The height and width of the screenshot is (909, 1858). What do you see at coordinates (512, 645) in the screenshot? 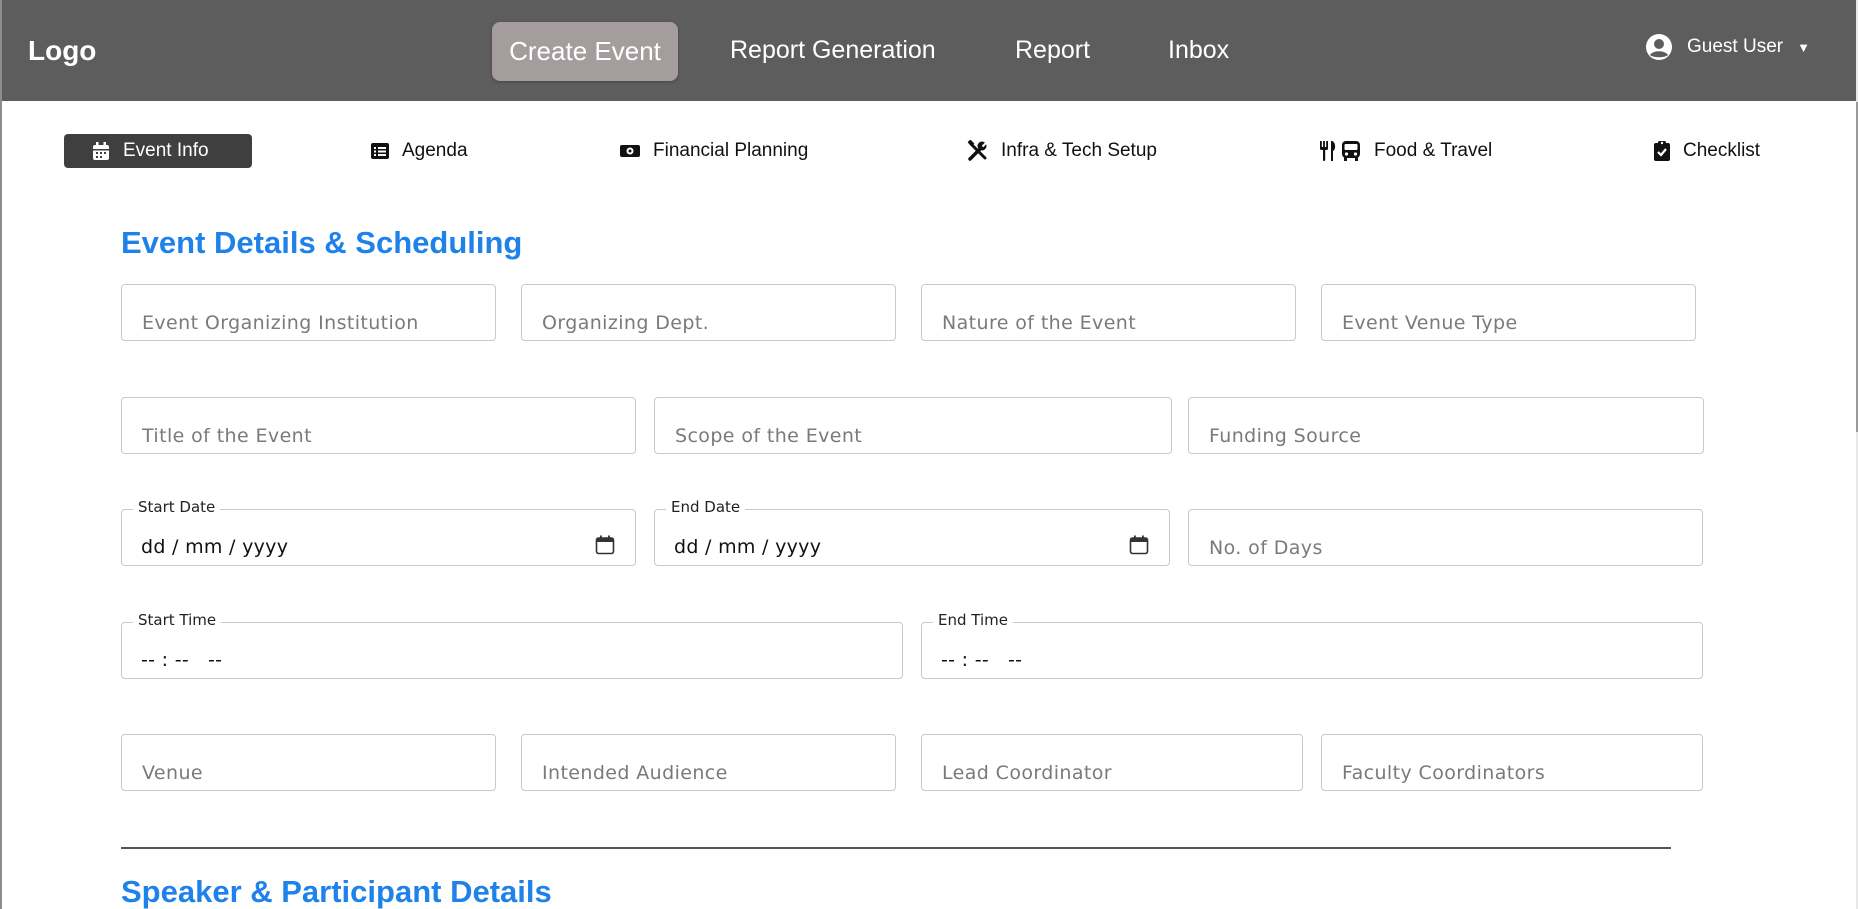
I see `start-time-field: Start Time -- : -- --` at bounding box center [512, 645].